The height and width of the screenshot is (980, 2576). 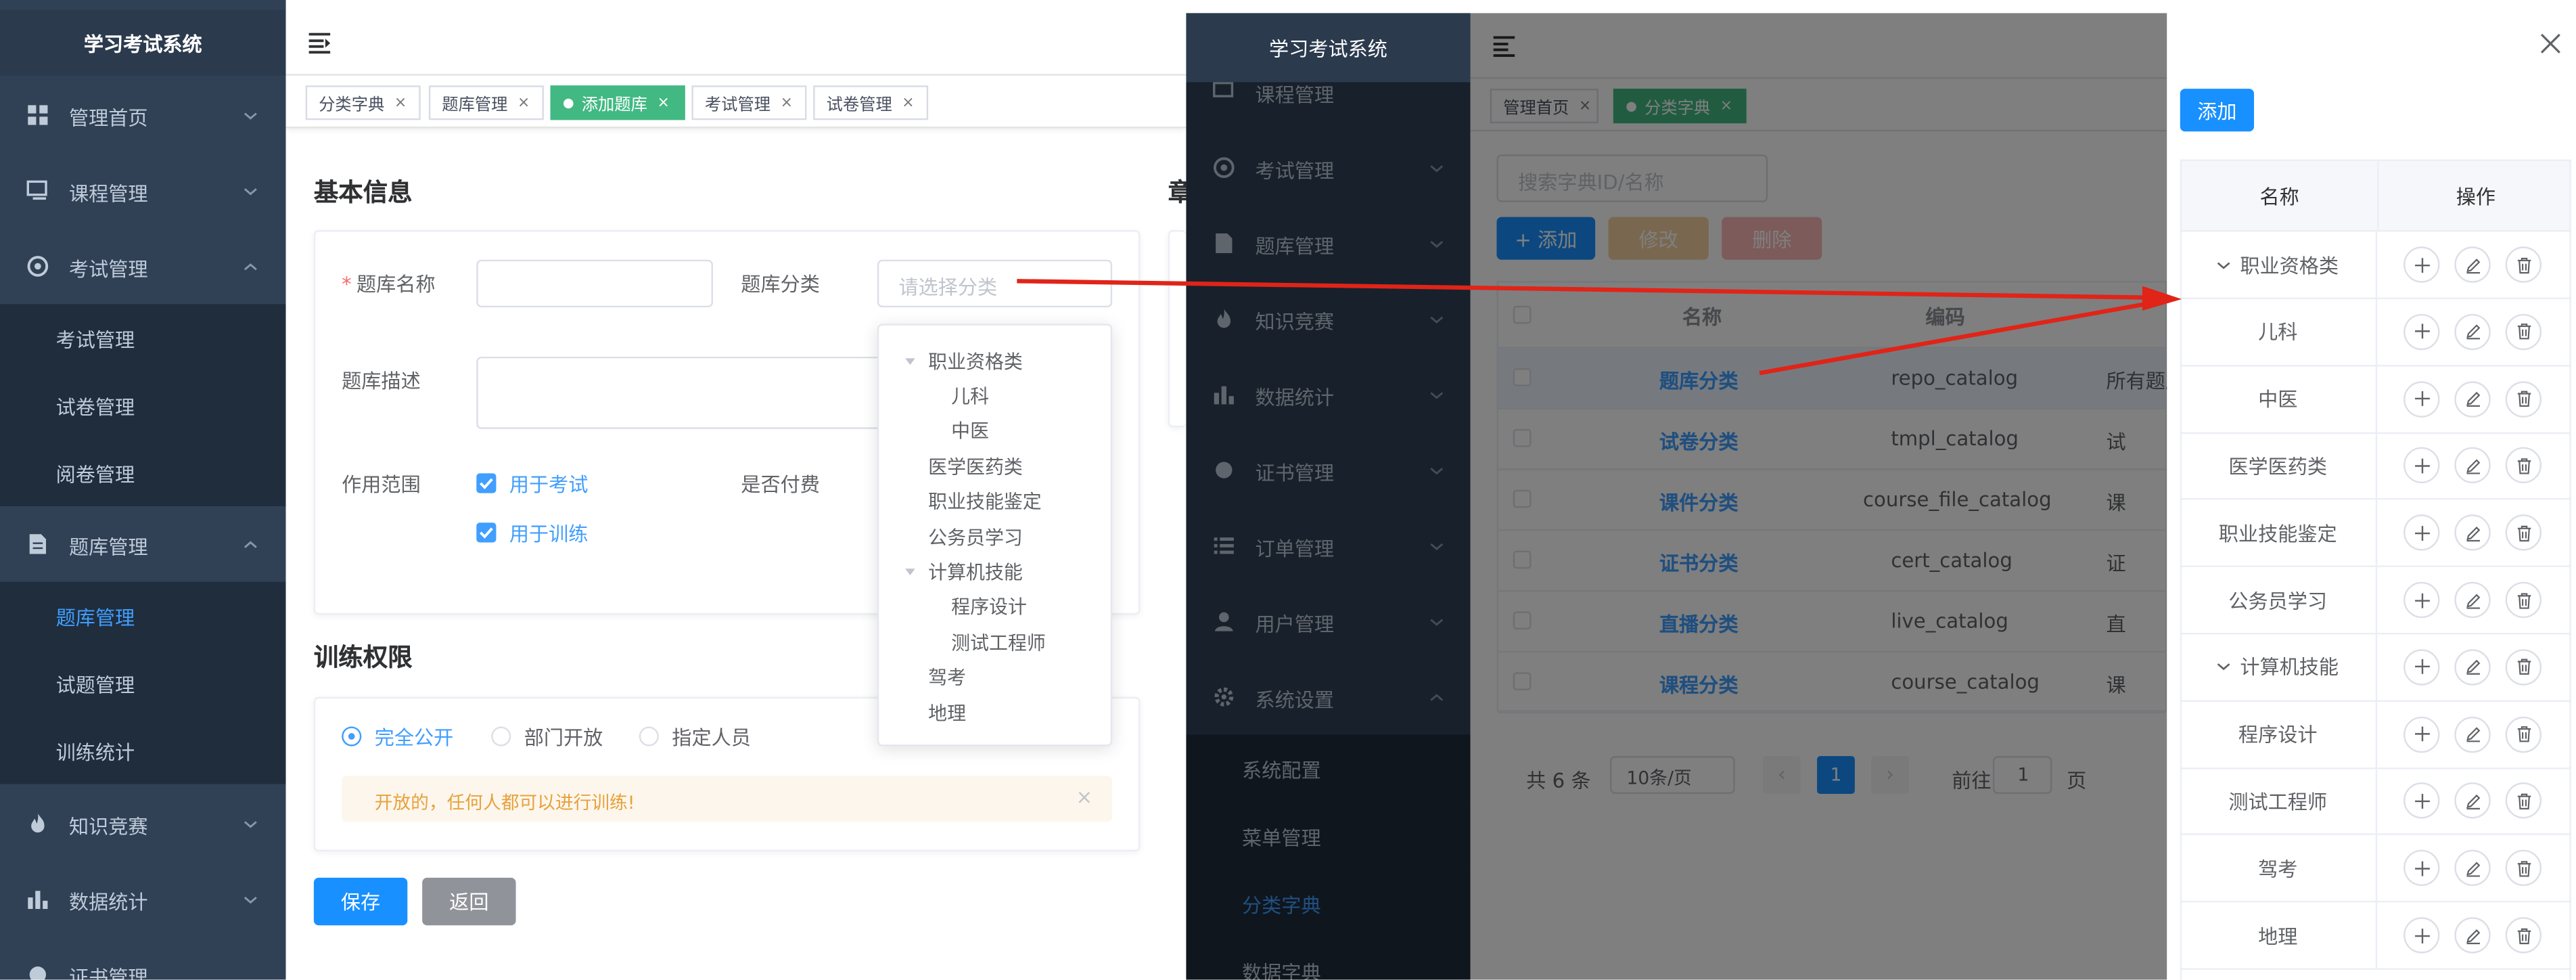 What do you see at coordinates (2375, 332) in the screenshot?
I see `tree-row: 儿科` at bounding box center [2375, 332].